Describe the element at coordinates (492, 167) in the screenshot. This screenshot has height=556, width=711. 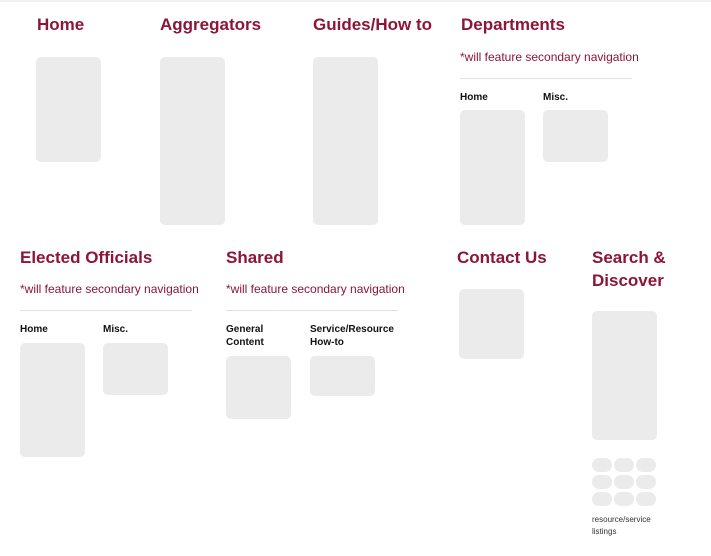
I see `departments-home-placeholder` at that location.